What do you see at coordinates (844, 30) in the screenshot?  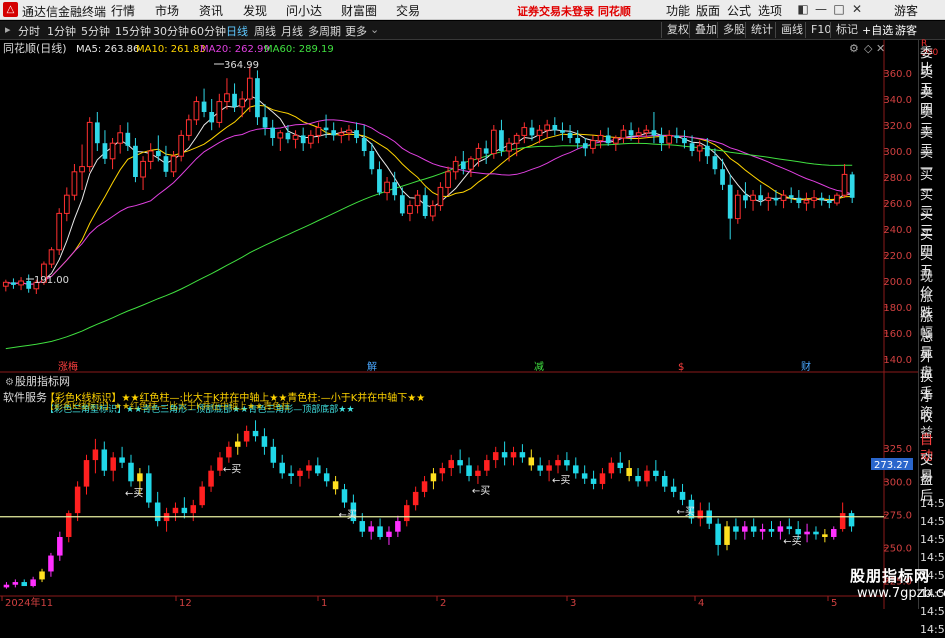 I see `biaoji-button: 标记` at bounding box center [844, 30].